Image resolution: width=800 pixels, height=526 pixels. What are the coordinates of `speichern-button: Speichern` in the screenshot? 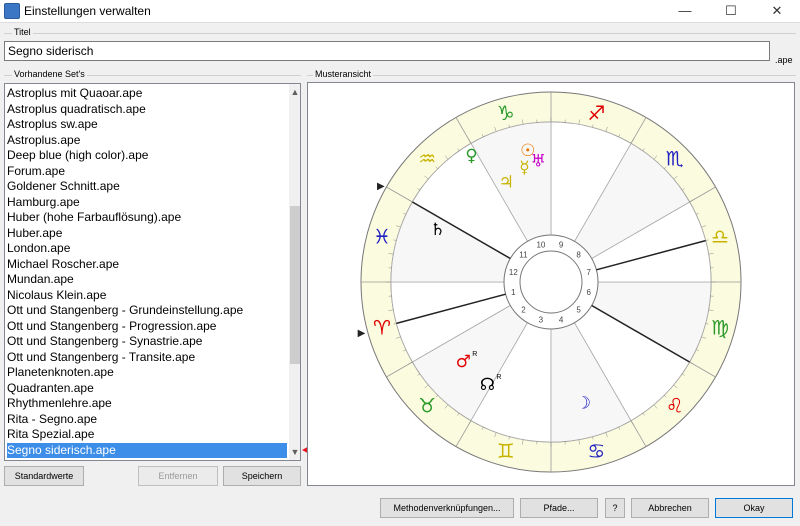 It's located at (262, 476).